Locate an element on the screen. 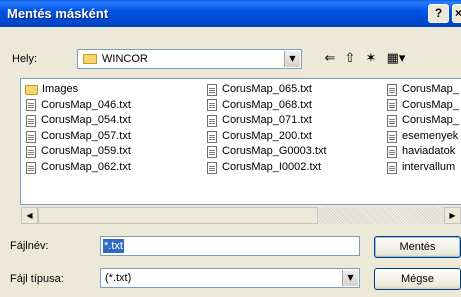 This screenshot has width=461, height=297. up-folder-icon: ⇧ is located at coordinates (350, 59).